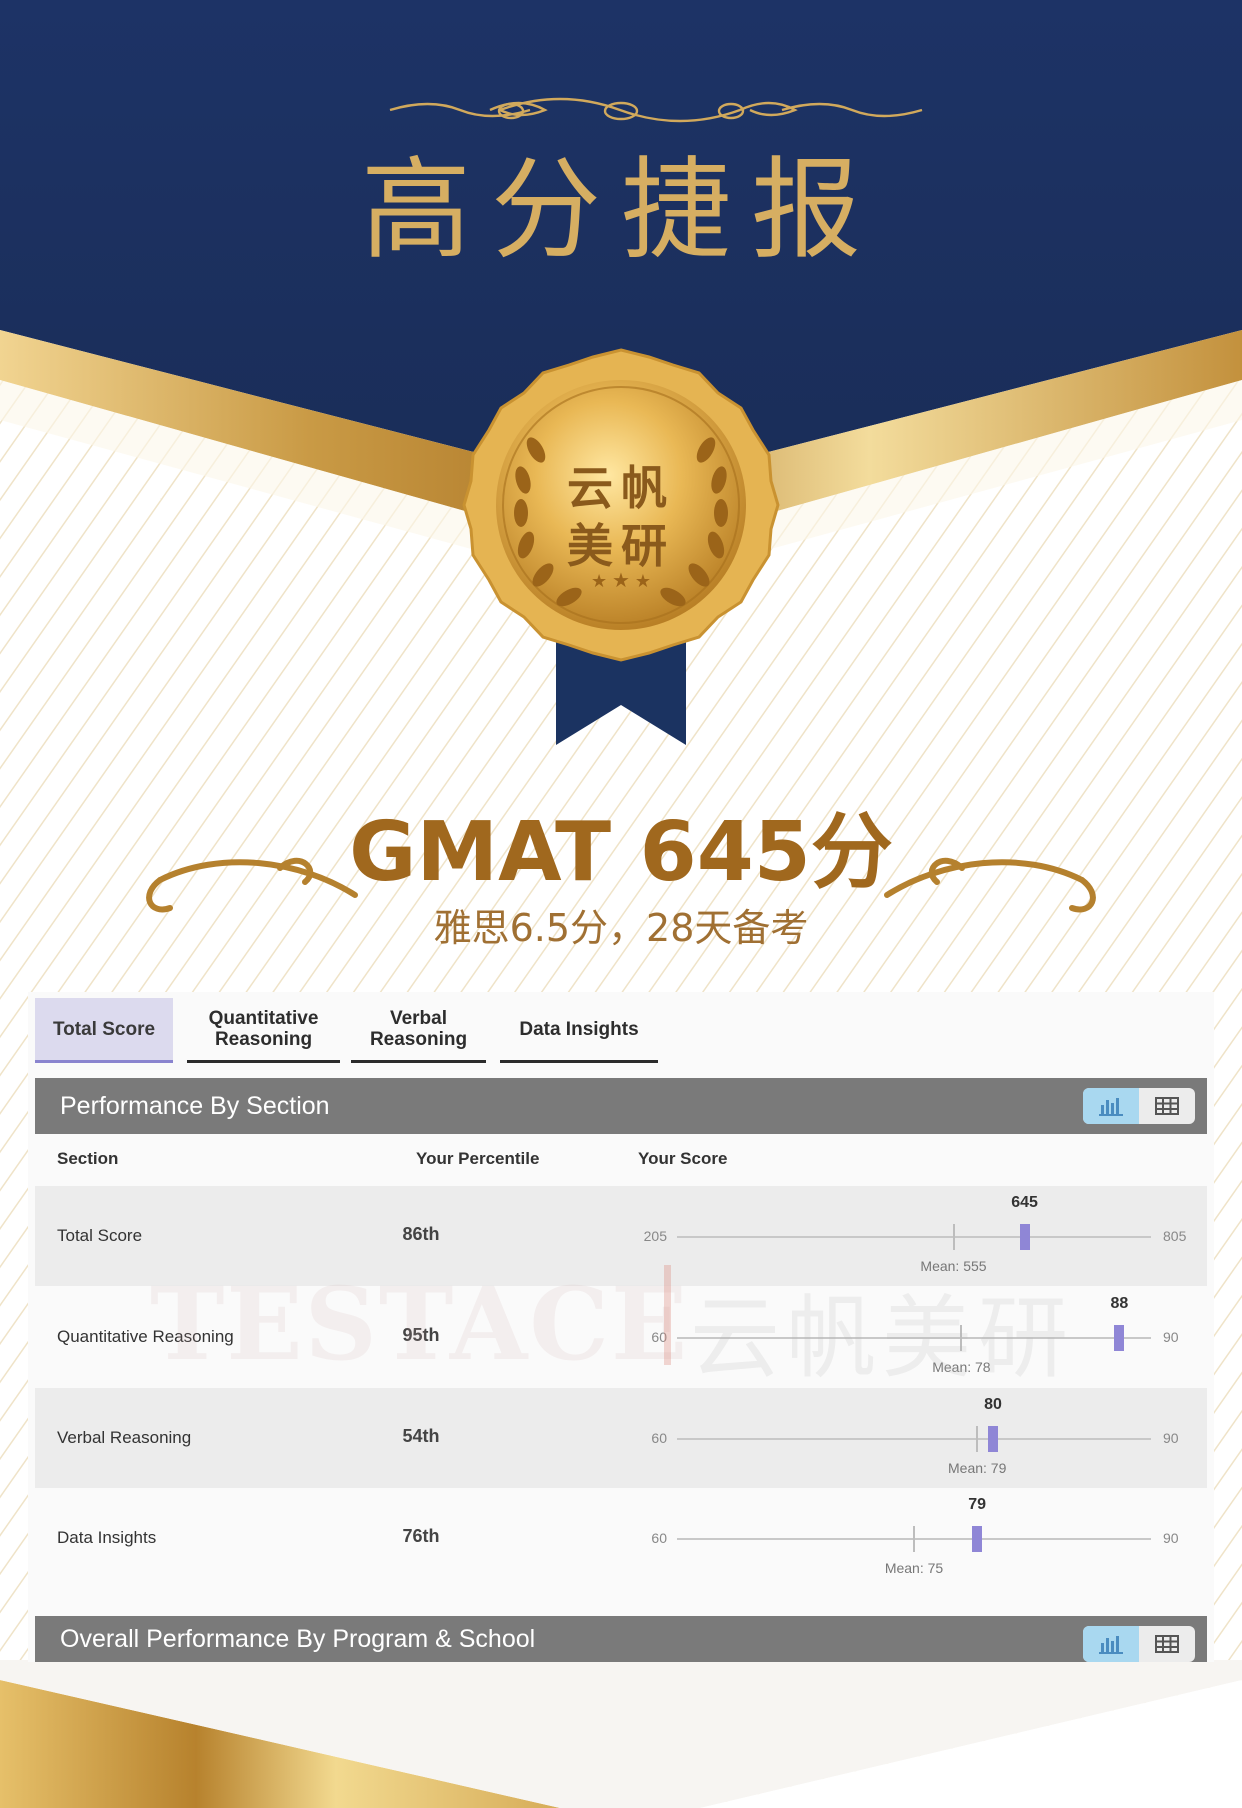 Image resolution: width=1242 pixels, height=1808 pixels. I want to click on table-row: Data Insights 76th 60 90 Mean: 75 79, so click(621, 1538).